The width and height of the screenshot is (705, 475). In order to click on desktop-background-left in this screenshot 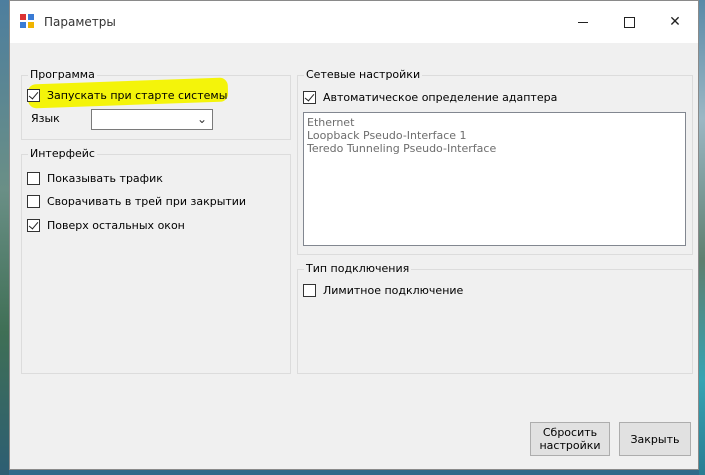, I will do `click(4, 237)`.